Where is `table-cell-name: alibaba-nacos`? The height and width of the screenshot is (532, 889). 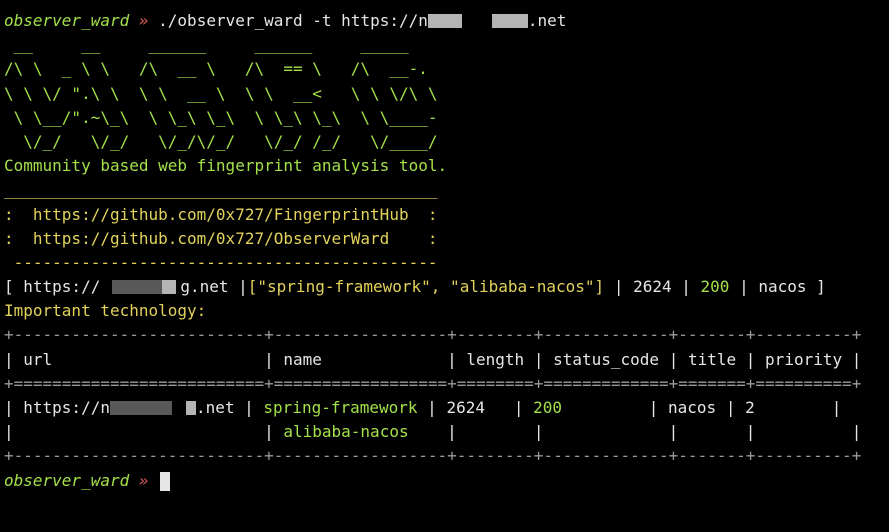
table-cell-name: alibaba-nacos is located at coordinates (346, 432).